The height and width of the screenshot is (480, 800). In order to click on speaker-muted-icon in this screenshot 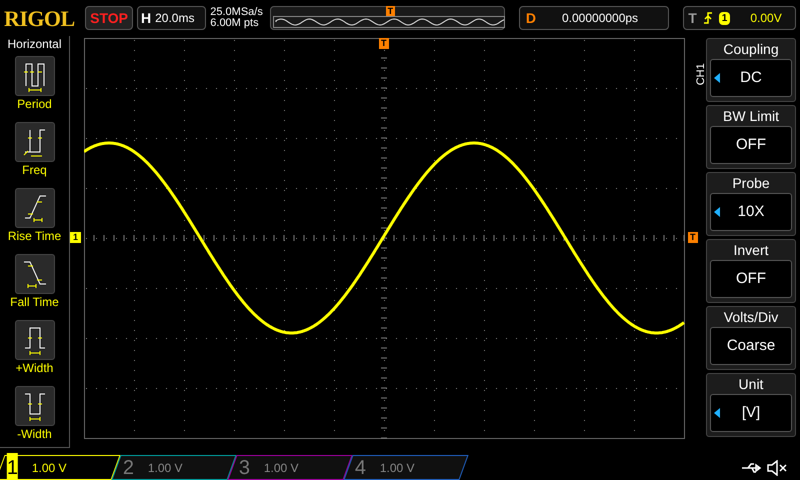, I will do `click(777, 468)`.